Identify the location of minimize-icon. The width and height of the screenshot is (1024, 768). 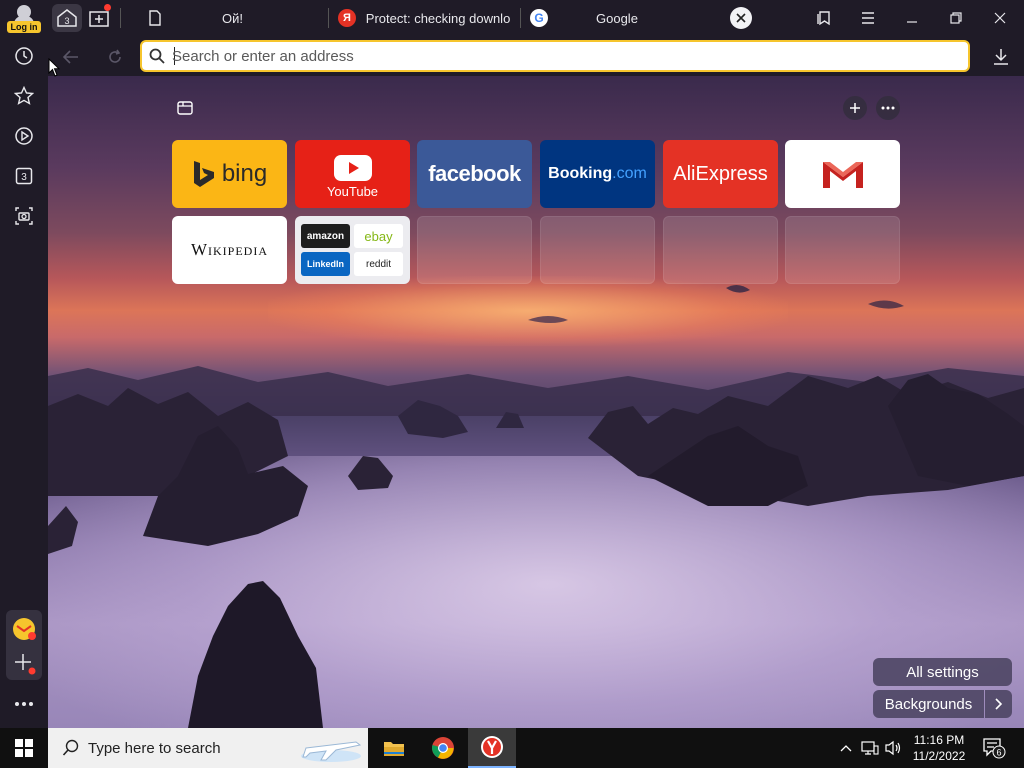
(912, 22).